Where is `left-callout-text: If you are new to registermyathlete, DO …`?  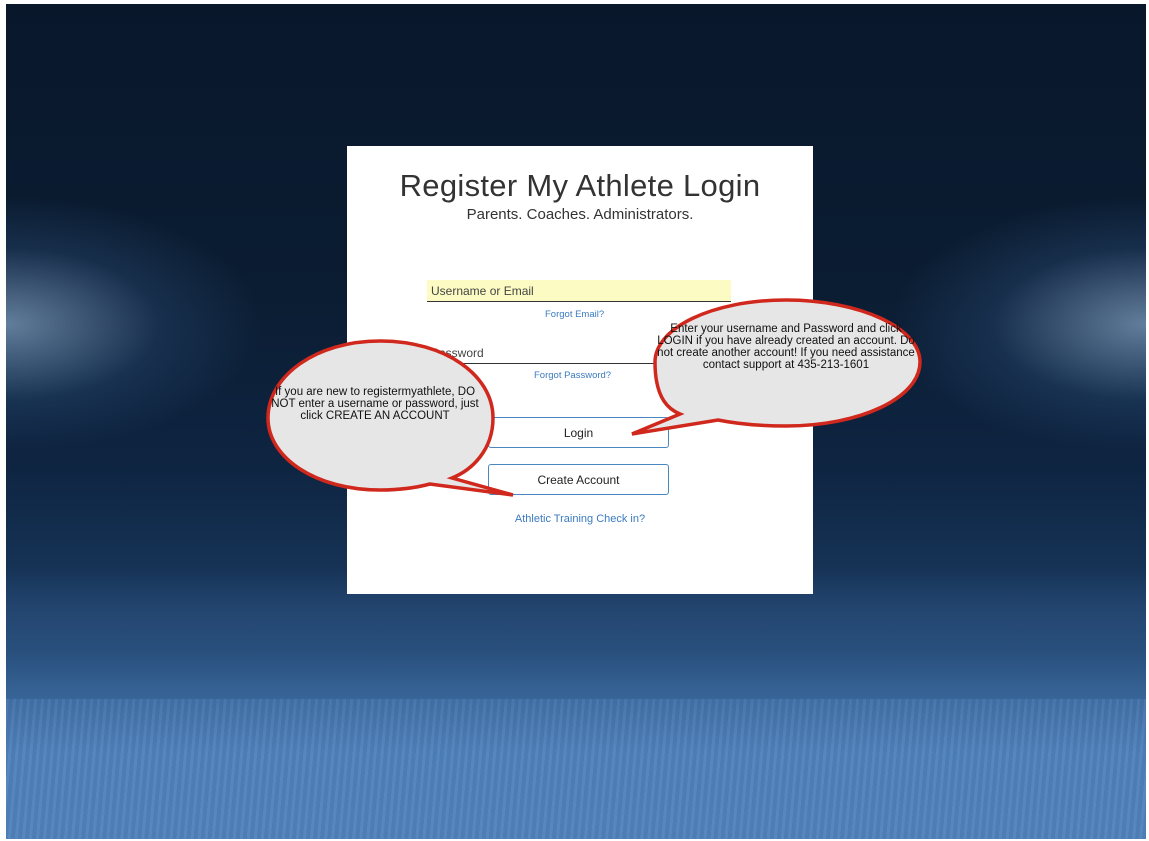 left-callout-text: If you are new to registermyathlete, DO … is located at coordinates (375, 404).